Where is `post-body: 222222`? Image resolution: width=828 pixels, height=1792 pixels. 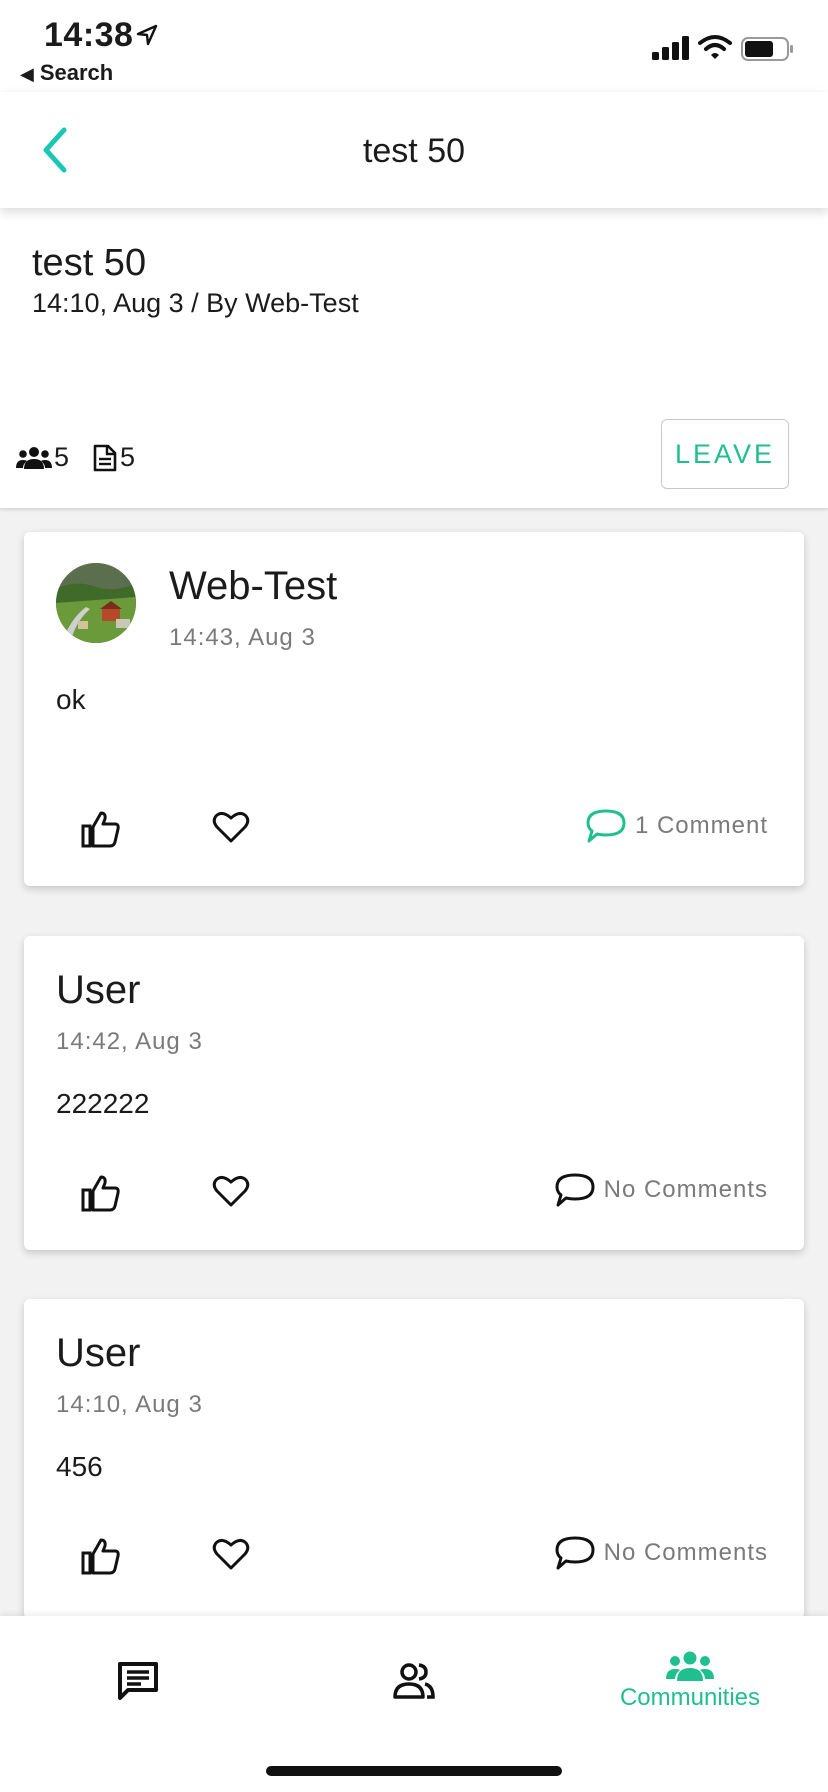
post-body: 222222 is located at coordinates (103, 1103).